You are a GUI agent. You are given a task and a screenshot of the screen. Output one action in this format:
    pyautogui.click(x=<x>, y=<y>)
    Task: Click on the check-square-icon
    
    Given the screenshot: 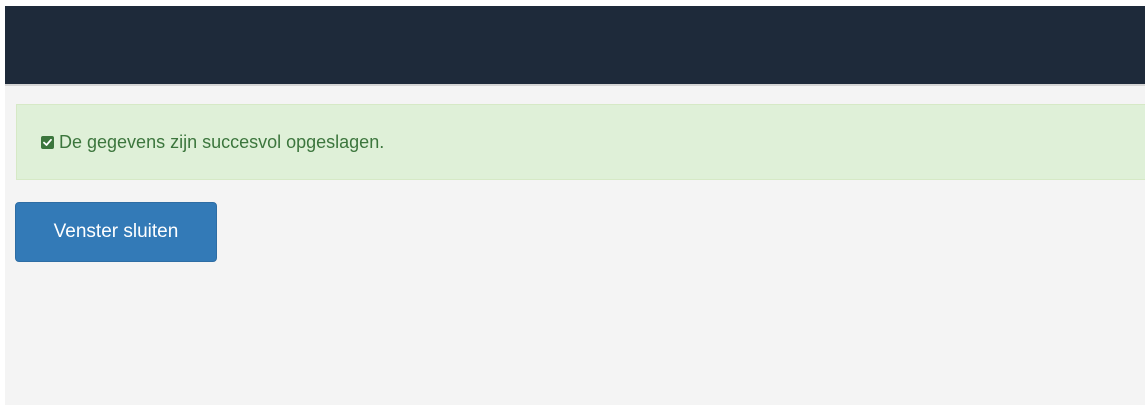 What is the action you would take?
    pyautogui.click(x=47, y=142)
    